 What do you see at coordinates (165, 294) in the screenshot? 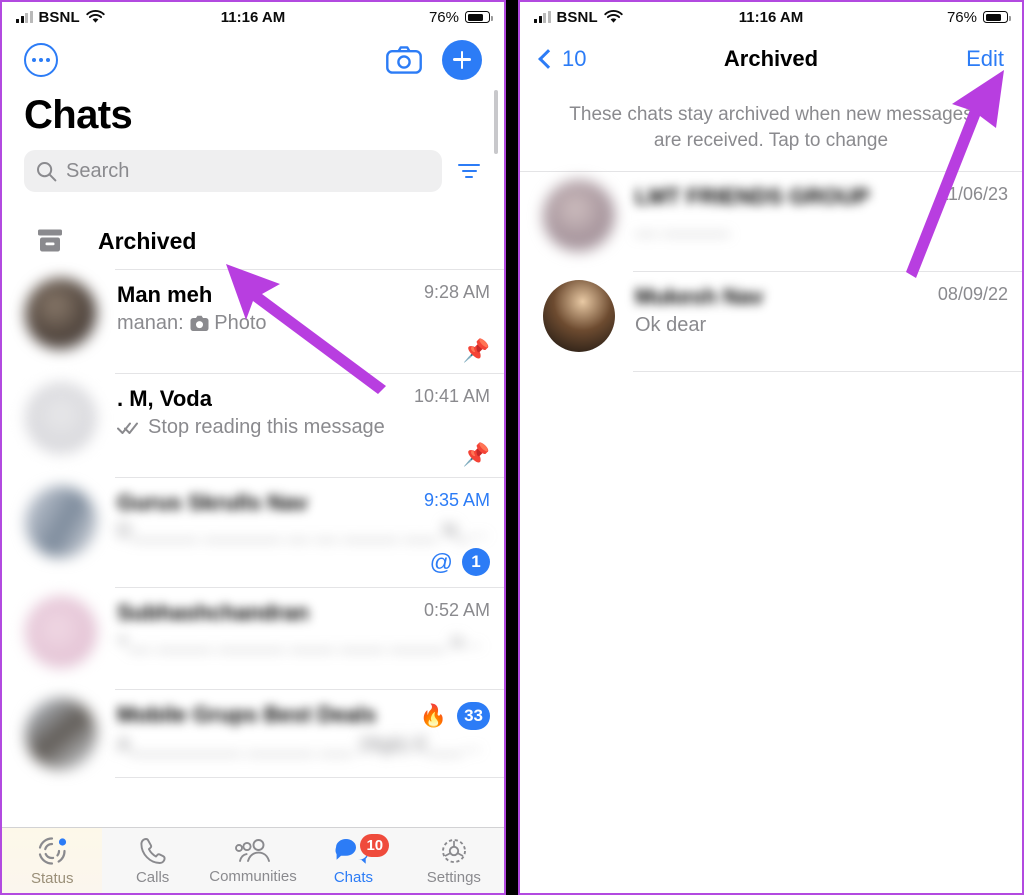
I see `chat-name: Man meh` at bounding box center [165, 294].